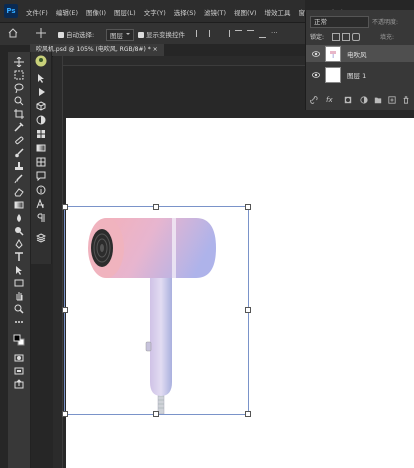 The width and height of the screenshot is (414, 468). I want to click on options-bar: 自动选择: 图层 显示变换控件 ···, so click(152, 33).